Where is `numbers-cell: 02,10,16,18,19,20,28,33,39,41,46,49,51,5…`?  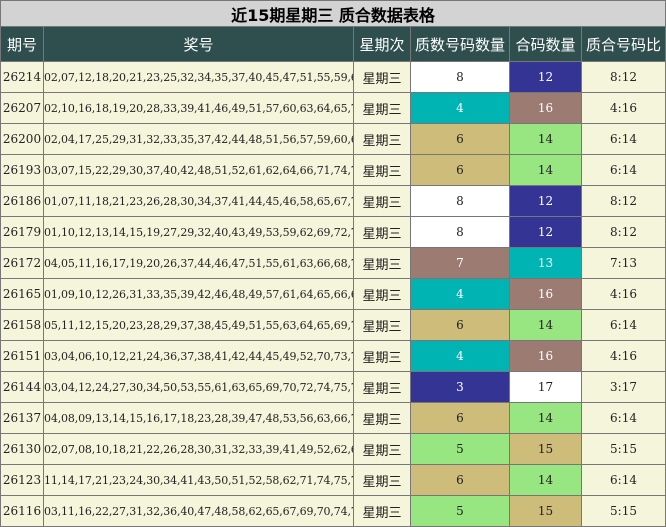
numbers-cell: 02,10,16,18,19,20,28,33,39,41,46,49,51,5… is located at coordinates (198, 108).